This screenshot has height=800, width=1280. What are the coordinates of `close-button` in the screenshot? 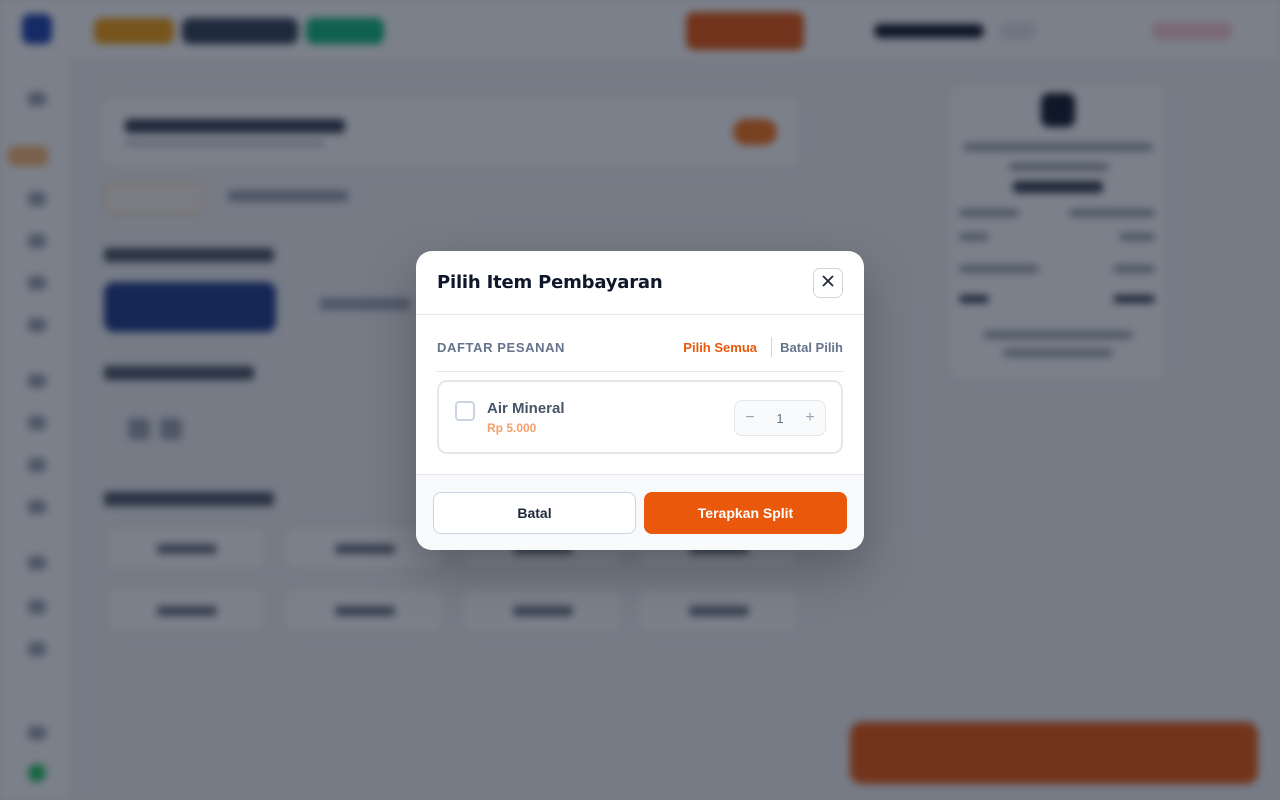 It's located at (828, 283).